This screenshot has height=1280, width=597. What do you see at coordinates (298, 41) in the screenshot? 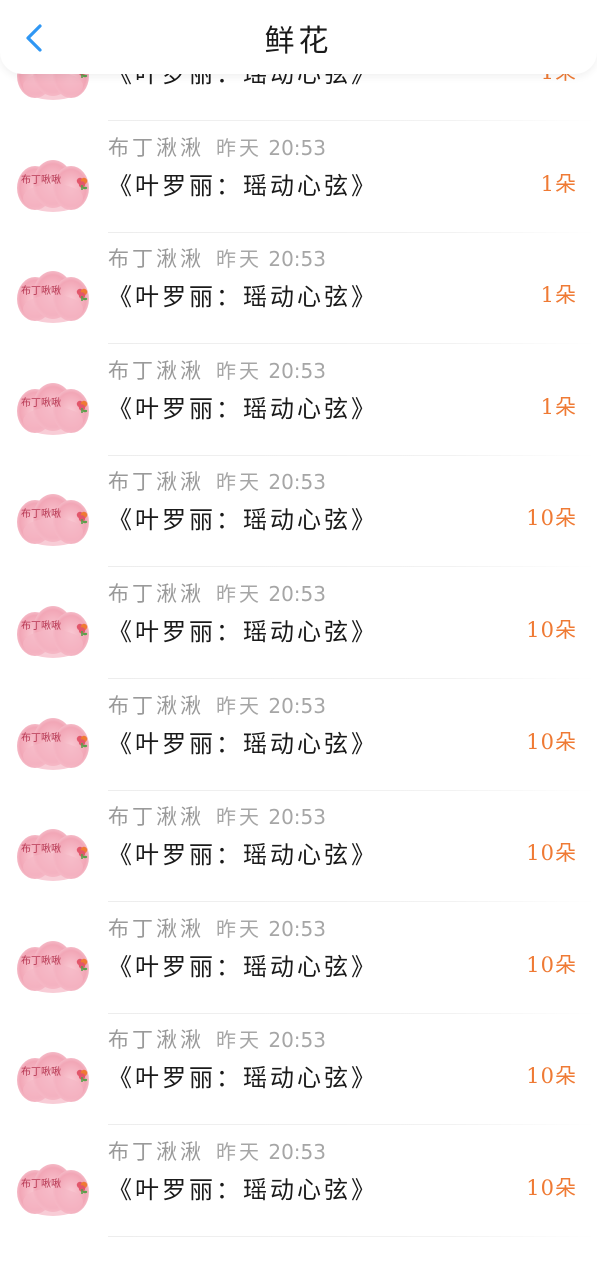
I see `page-title: 鲜花` at bounding box center [298, 41].